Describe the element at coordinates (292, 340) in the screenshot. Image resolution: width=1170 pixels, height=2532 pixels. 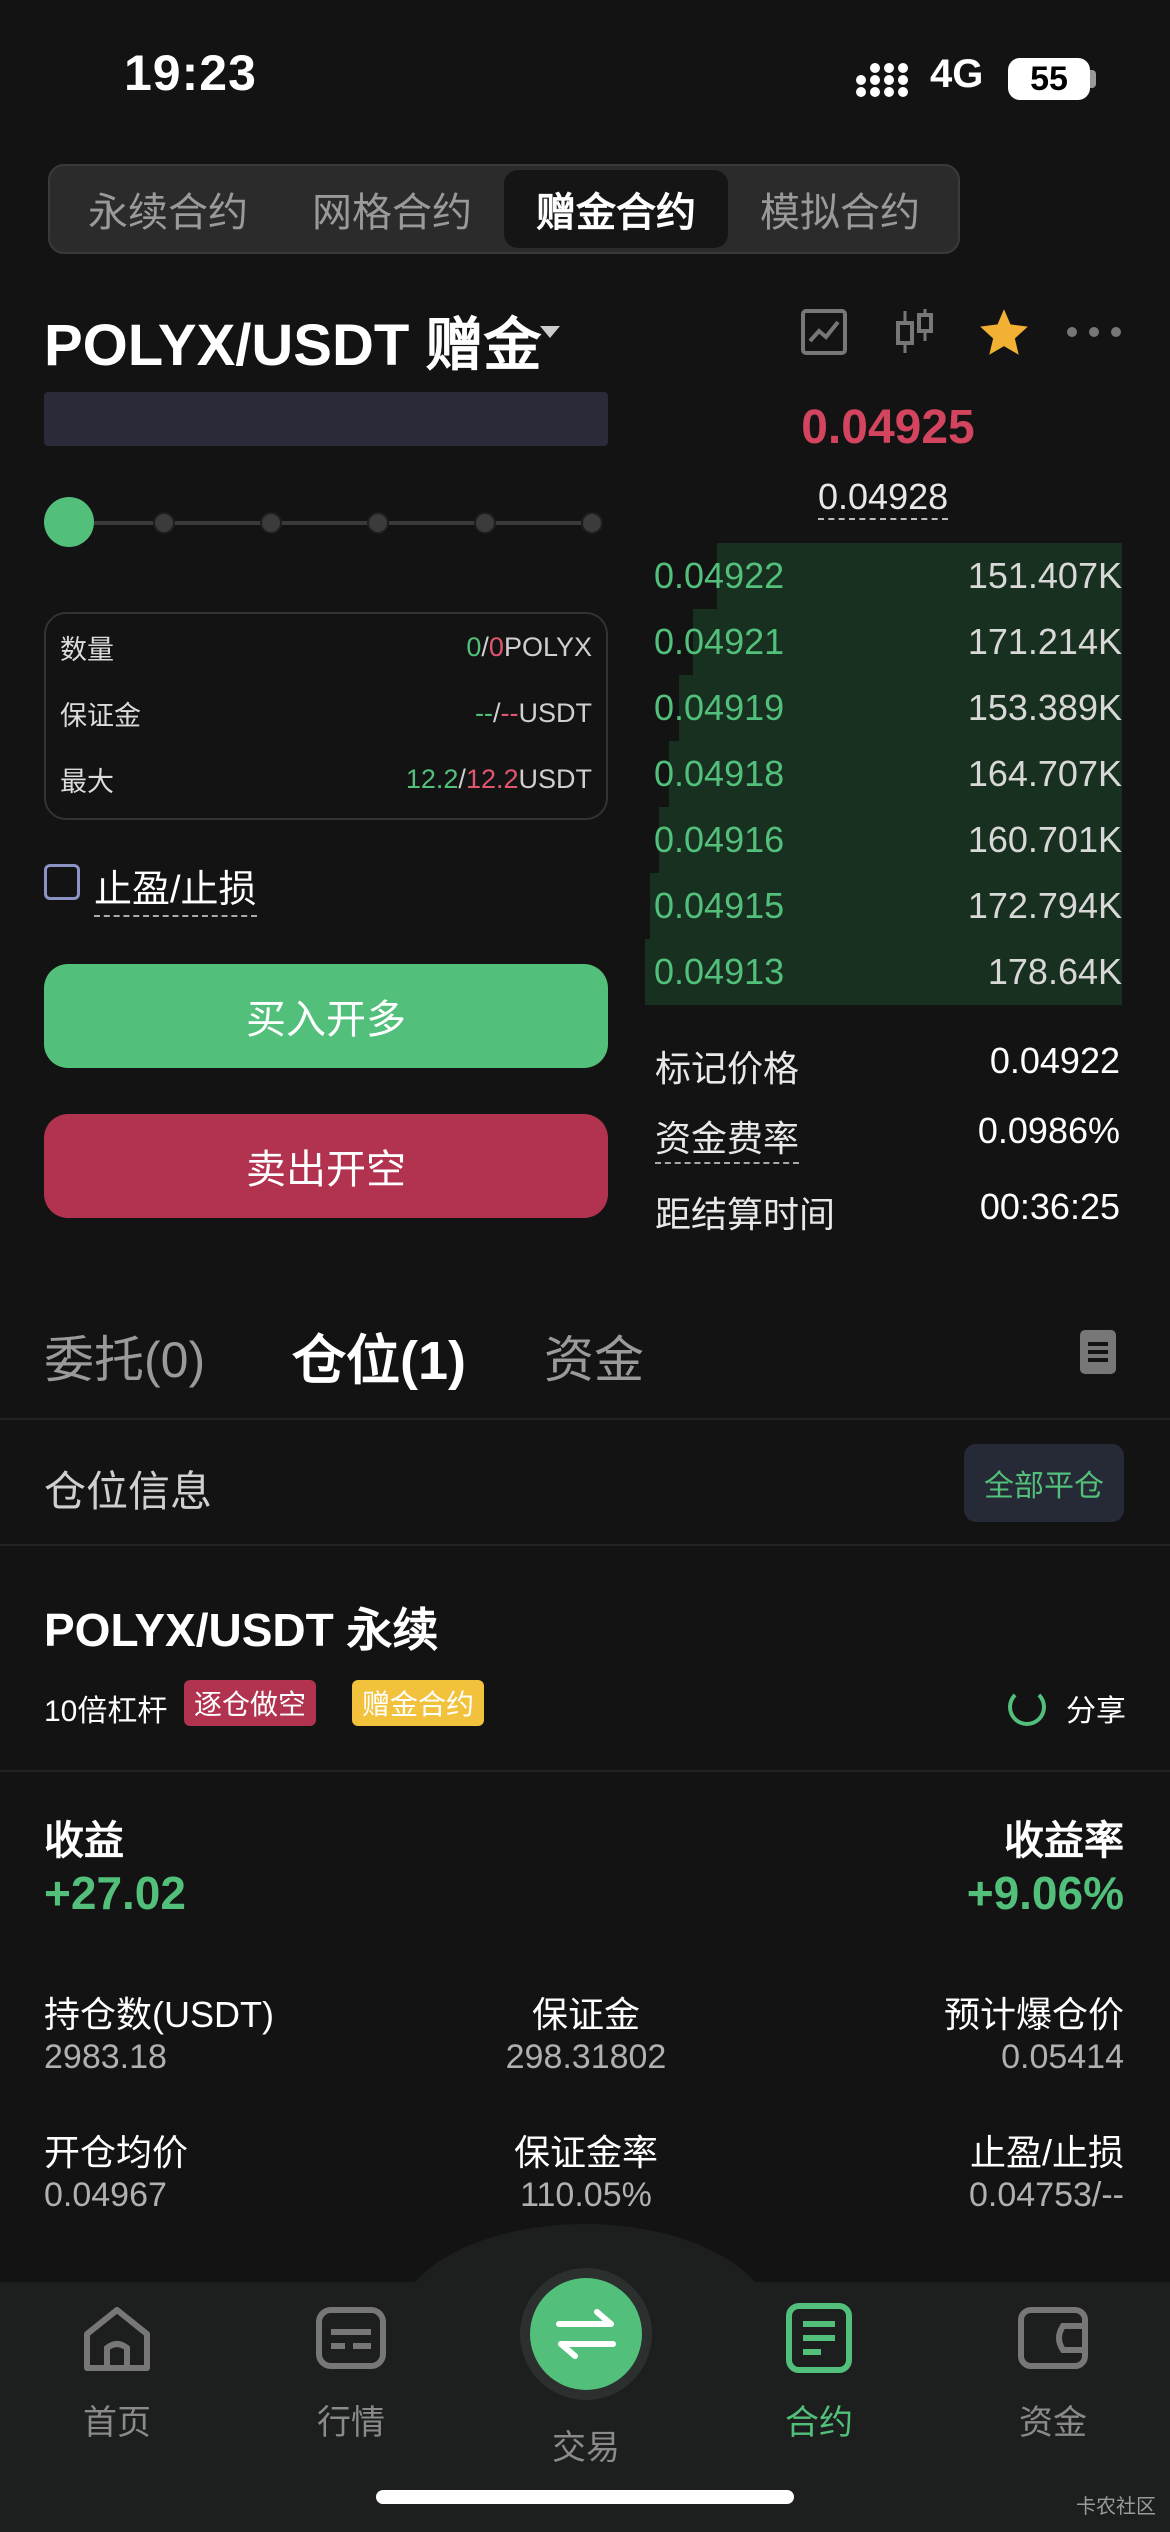
I see `pair-selector: POLYX/USDT 赠金` at that location.